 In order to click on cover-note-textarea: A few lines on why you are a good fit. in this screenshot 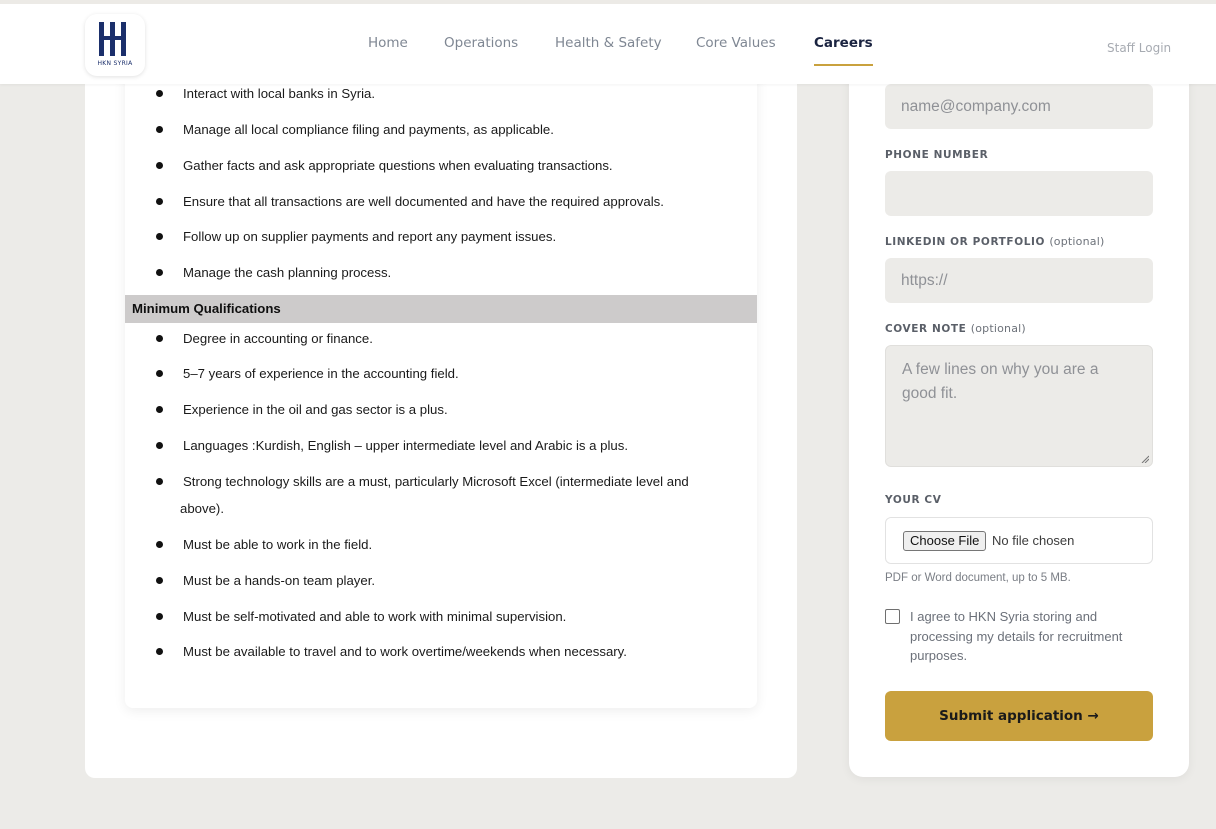, I will do `click(1019, 406)`.